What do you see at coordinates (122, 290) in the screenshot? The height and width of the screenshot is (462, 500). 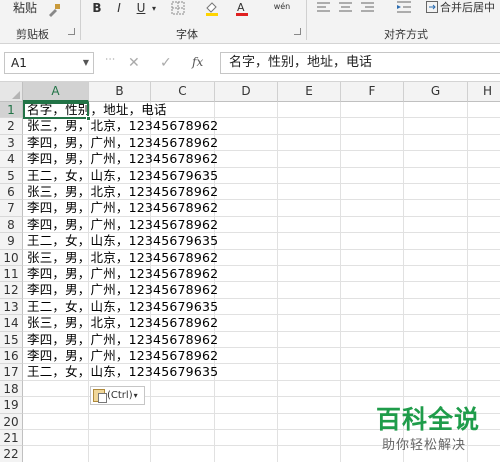 I see `cell-a12: 李四，男，广州，12345678962` at bounding box center [122, 290].